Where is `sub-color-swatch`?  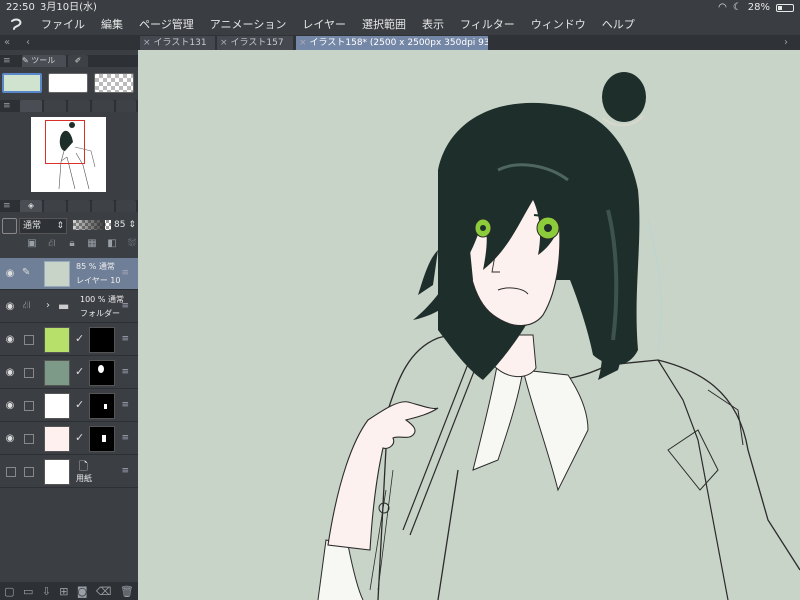 sub-color-swatch is located at coordinates (68, 83).